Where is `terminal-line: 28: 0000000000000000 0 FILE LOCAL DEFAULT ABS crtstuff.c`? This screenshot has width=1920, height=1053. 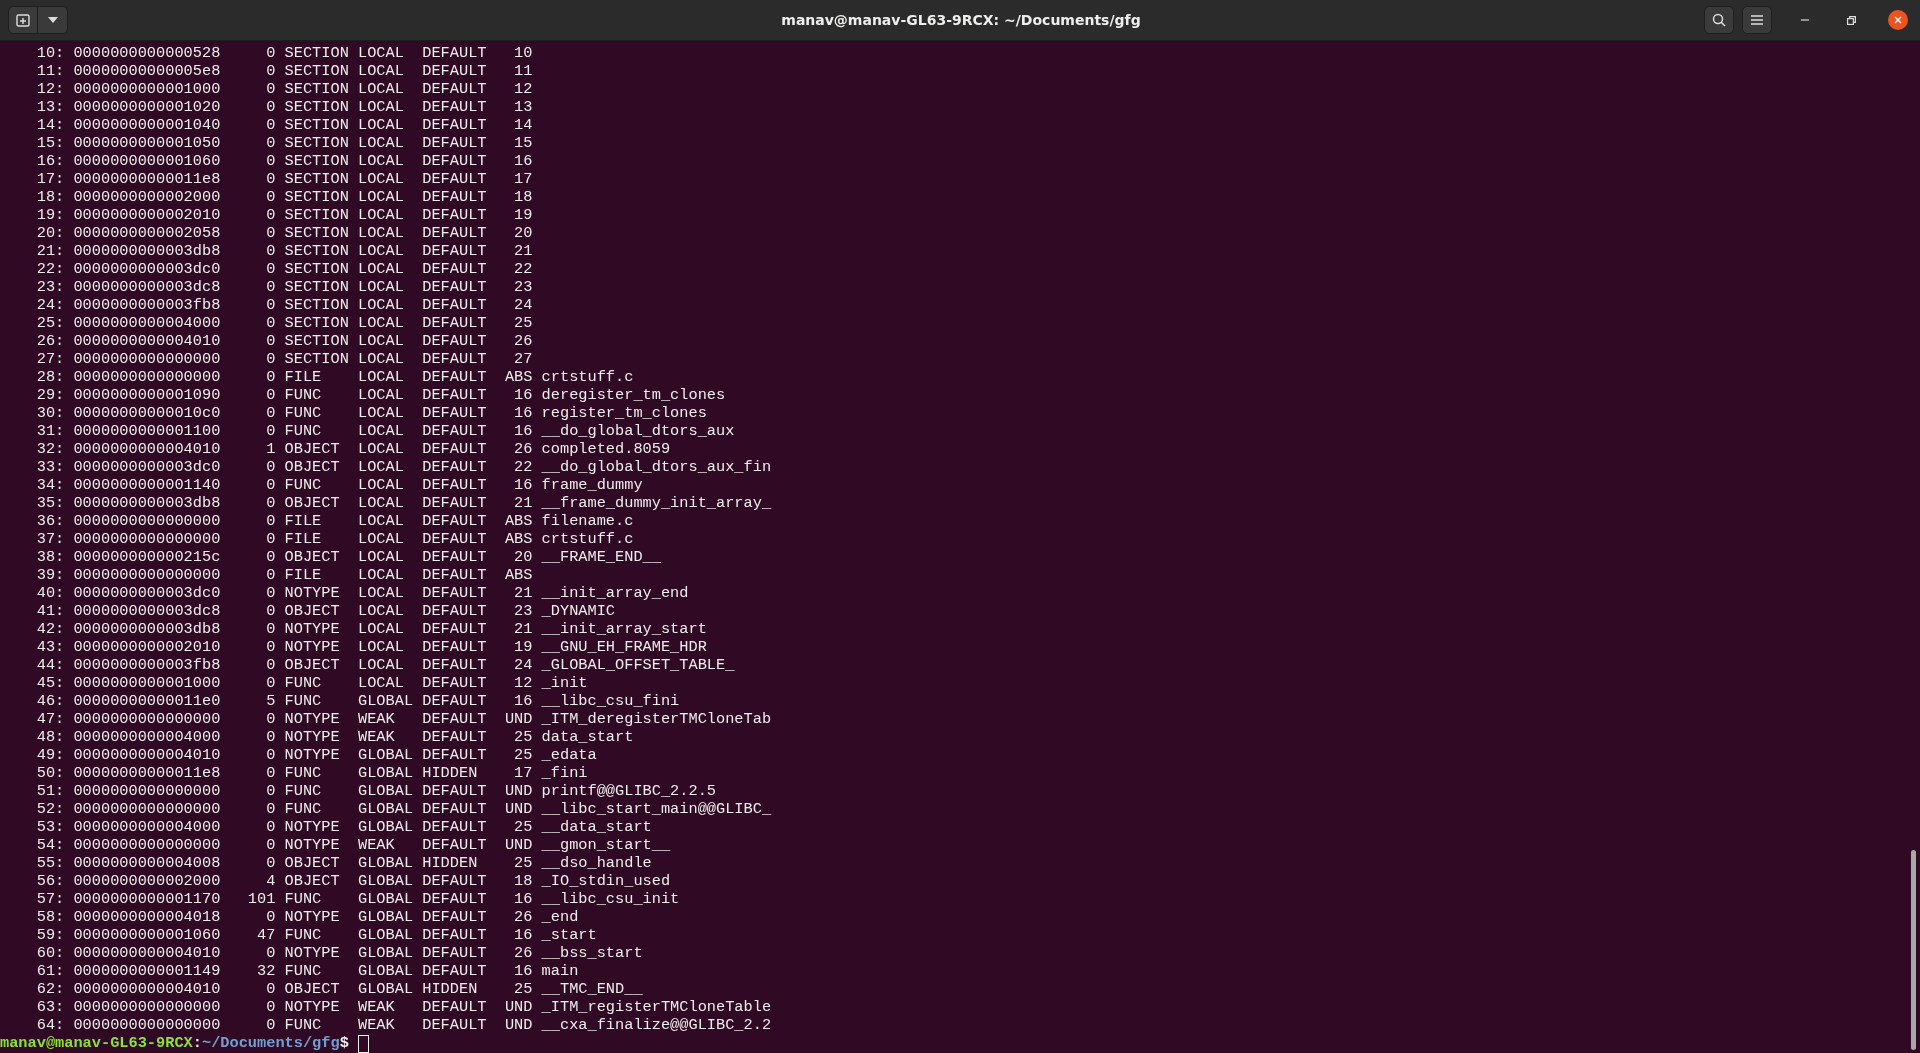
terminal-line: 28: 0000000000000000 0 FILE LOCAL DEFAULT ABS crtstuff.c is located at coordinates (334, 377).